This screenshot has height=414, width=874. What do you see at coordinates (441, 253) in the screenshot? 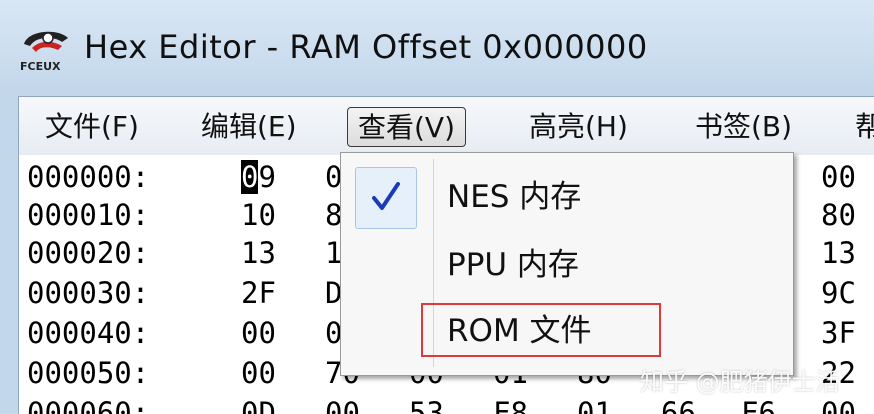
I see `hex-row: 000020: 13 1 13` at bounding box center [441, 253].